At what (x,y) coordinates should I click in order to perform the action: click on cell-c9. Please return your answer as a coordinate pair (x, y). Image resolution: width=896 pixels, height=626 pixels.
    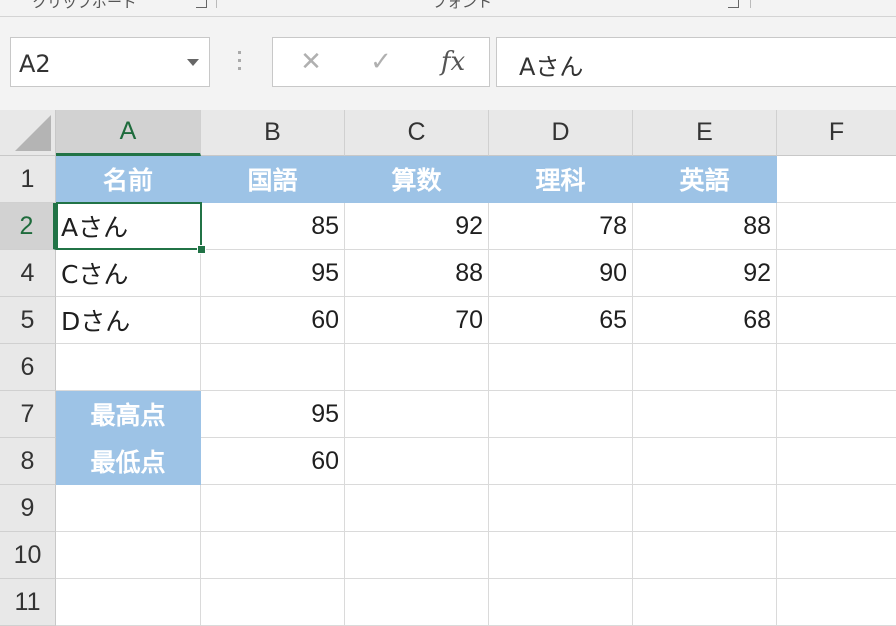
    Looking at the image, I should click on (417, 508).